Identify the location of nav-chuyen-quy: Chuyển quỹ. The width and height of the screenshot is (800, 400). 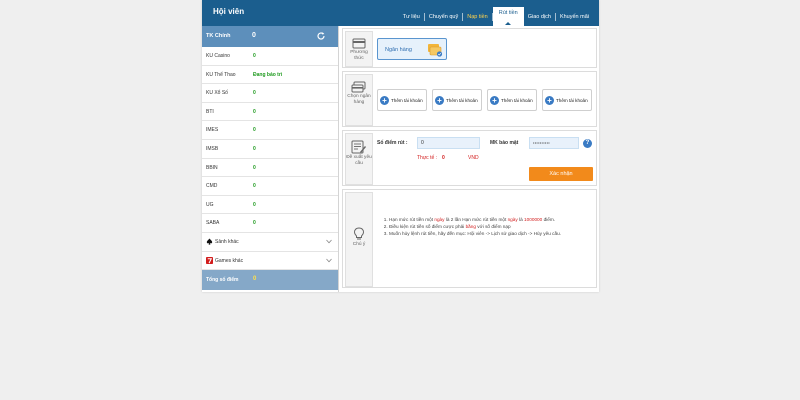
(443, 19).